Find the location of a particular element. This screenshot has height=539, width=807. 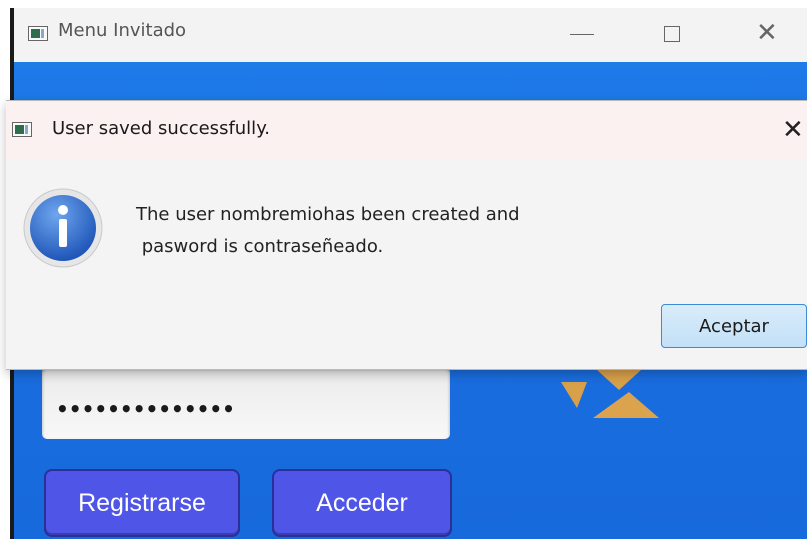

close-window-button: ✕ is located at coordinates (770, 35).